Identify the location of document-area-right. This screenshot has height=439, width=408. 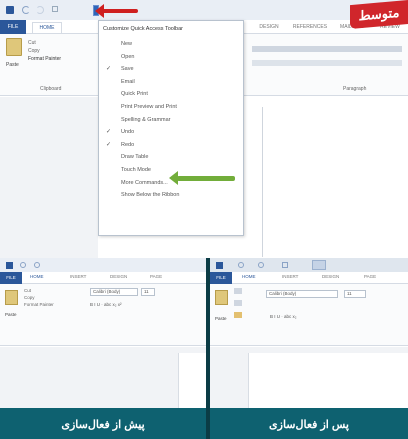
(325, 177).